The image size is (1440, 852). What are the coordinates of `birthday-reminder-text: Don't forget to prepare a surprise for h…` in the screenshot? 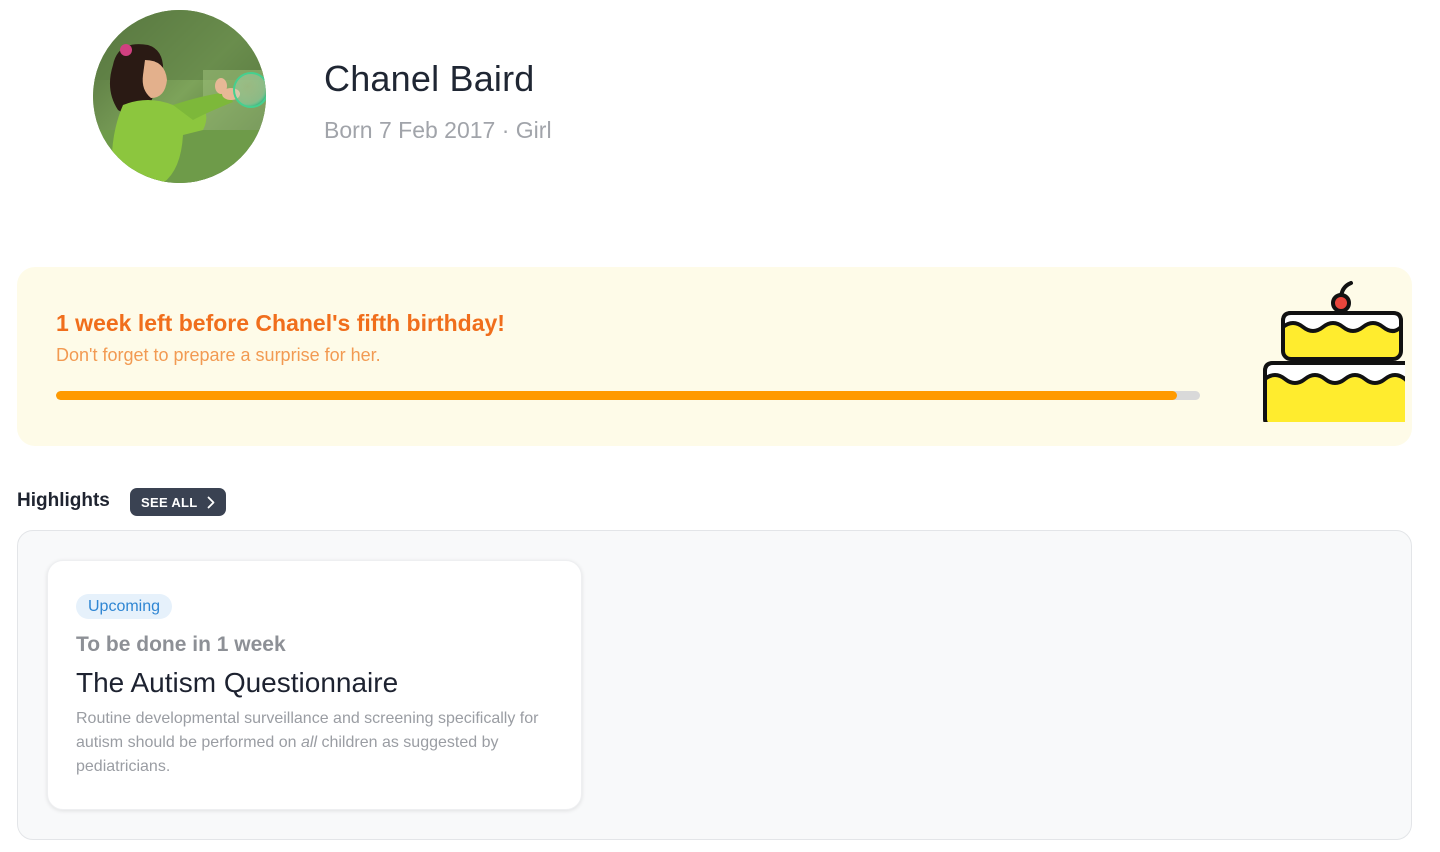 It's located at (218, 355).